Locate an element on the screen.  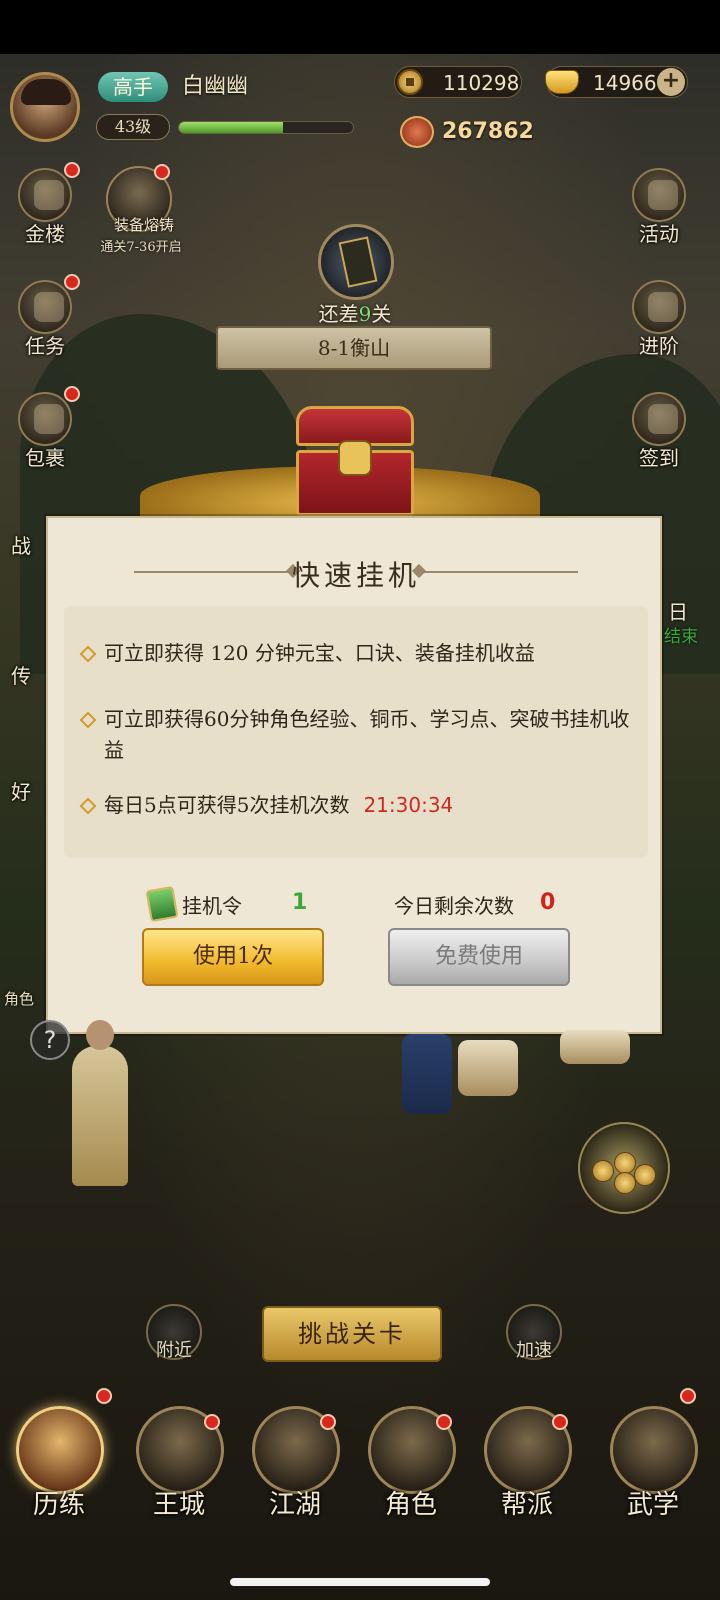
title-divider-right is located at coordinates (498, 572).